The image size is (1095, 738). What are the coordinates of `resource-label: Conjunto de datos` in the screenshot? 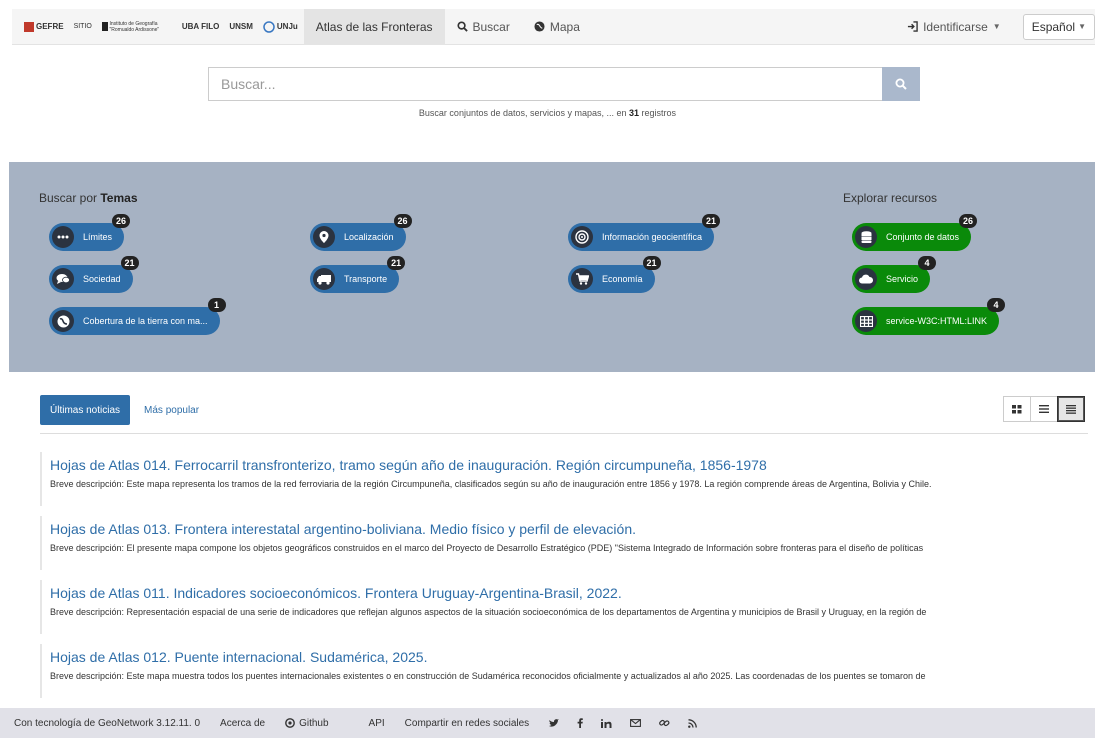 It's located at (923, 237).